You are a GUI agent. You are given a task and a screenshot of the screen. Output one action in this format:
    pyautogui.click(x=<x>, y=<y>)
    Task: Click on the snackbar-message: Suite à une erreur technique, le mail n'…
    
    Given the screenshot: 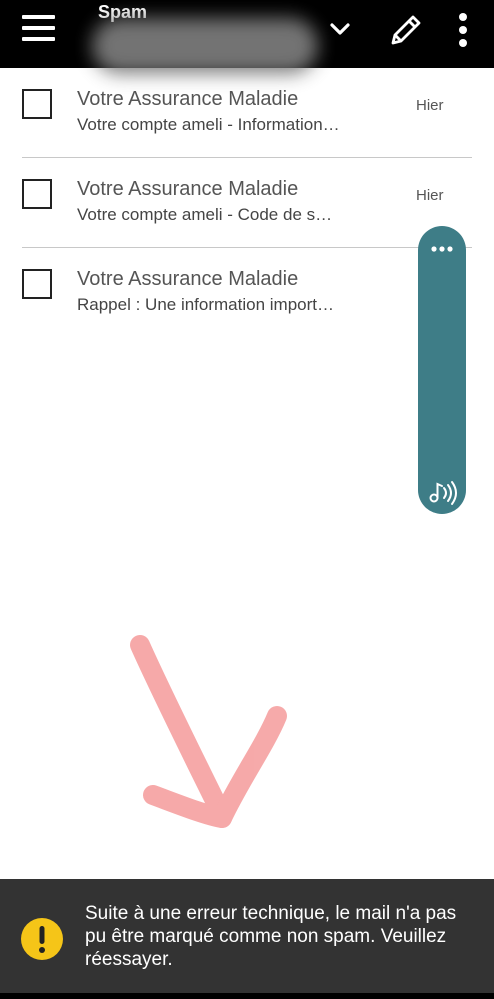 What is the action you would take?
    pyautogui.click(x=271, y=936)
    